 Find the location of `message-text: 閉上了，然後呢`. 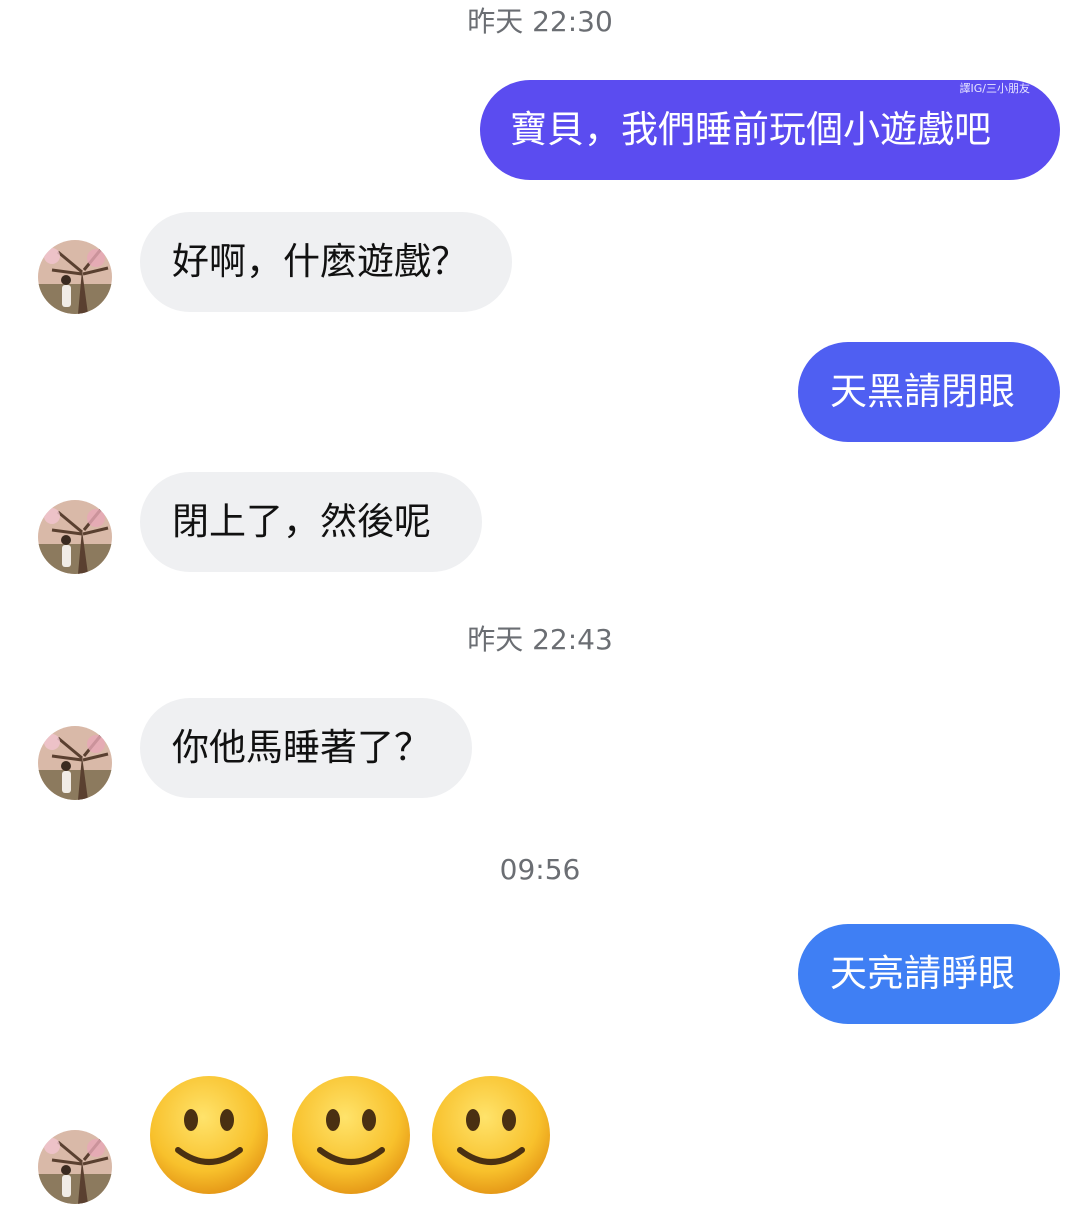

message-text: 閉上了，然後呢 is located at coordinates (301, 521).